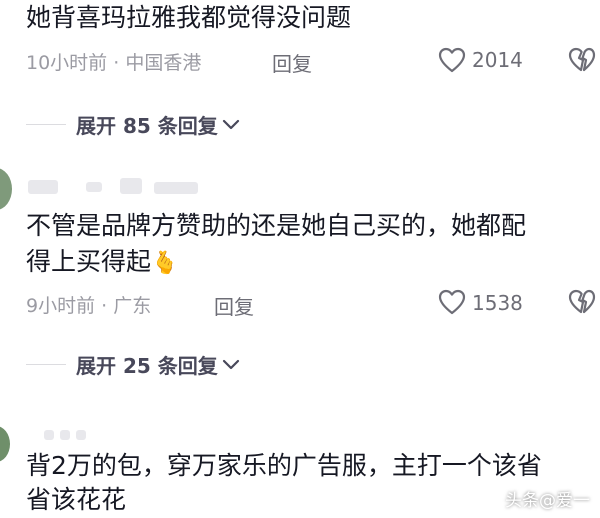  I want to click on comment-2-like-count: 1538, so click(497, 303).